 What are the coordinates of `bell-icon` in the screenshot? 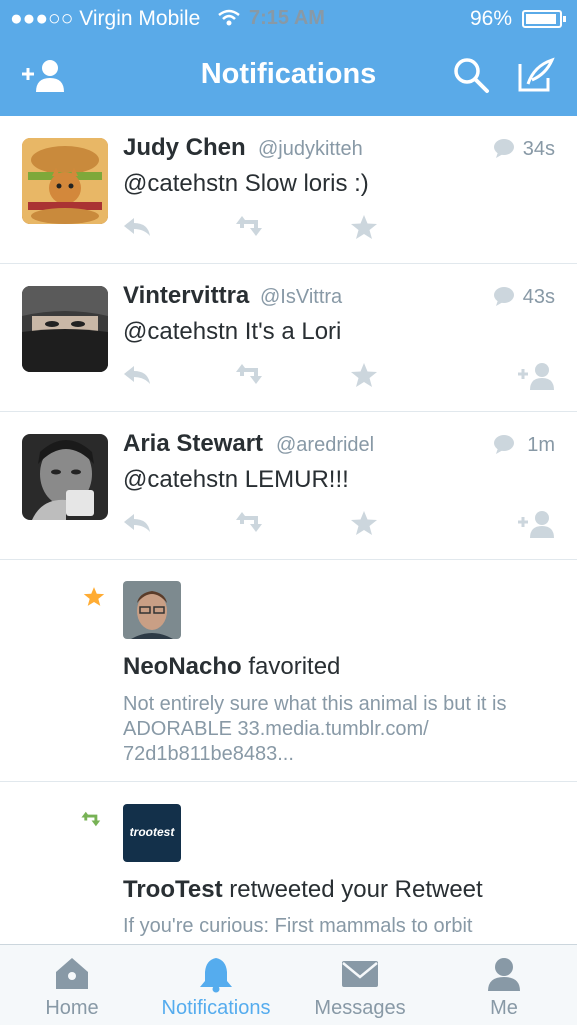 It's located at (216, 975).